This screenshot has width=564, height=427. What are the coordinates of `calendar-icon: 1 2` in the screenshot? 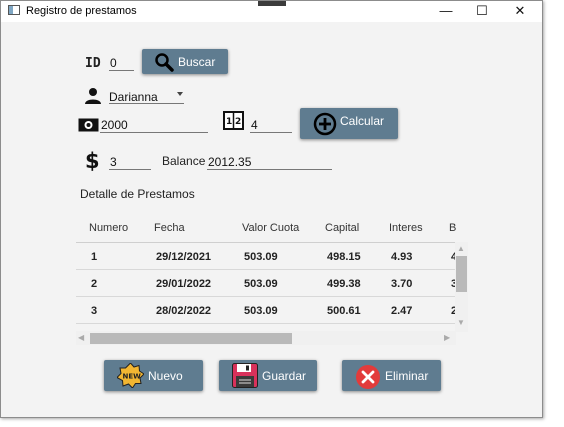 It's located at (233, 123).